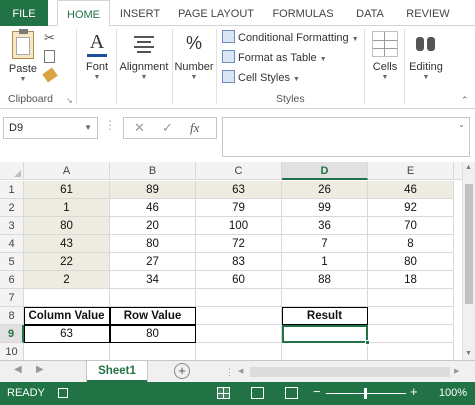 This screenshot has width=475, height=405. I want to click on scroll-left-icon: ◀, so click(240, 371).